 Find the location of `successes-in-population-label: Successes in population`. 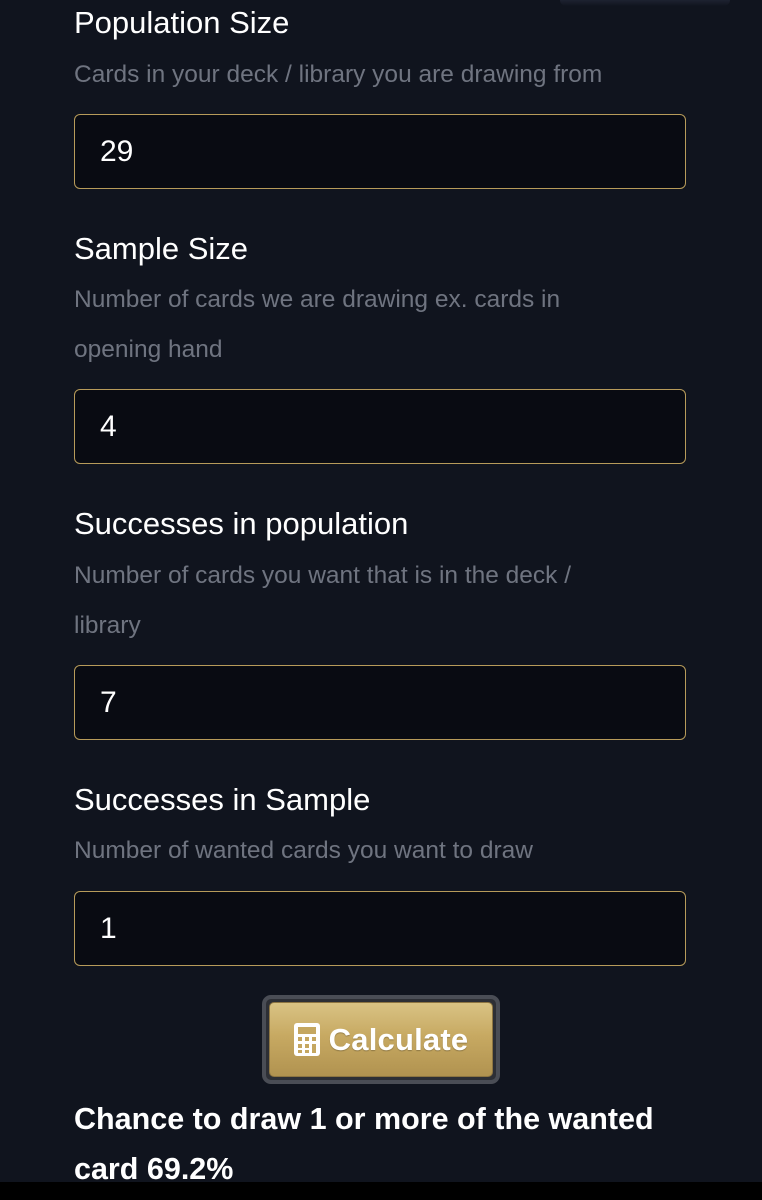

successes-in-population-label: Successes in population is located at coordinates (241, 523).